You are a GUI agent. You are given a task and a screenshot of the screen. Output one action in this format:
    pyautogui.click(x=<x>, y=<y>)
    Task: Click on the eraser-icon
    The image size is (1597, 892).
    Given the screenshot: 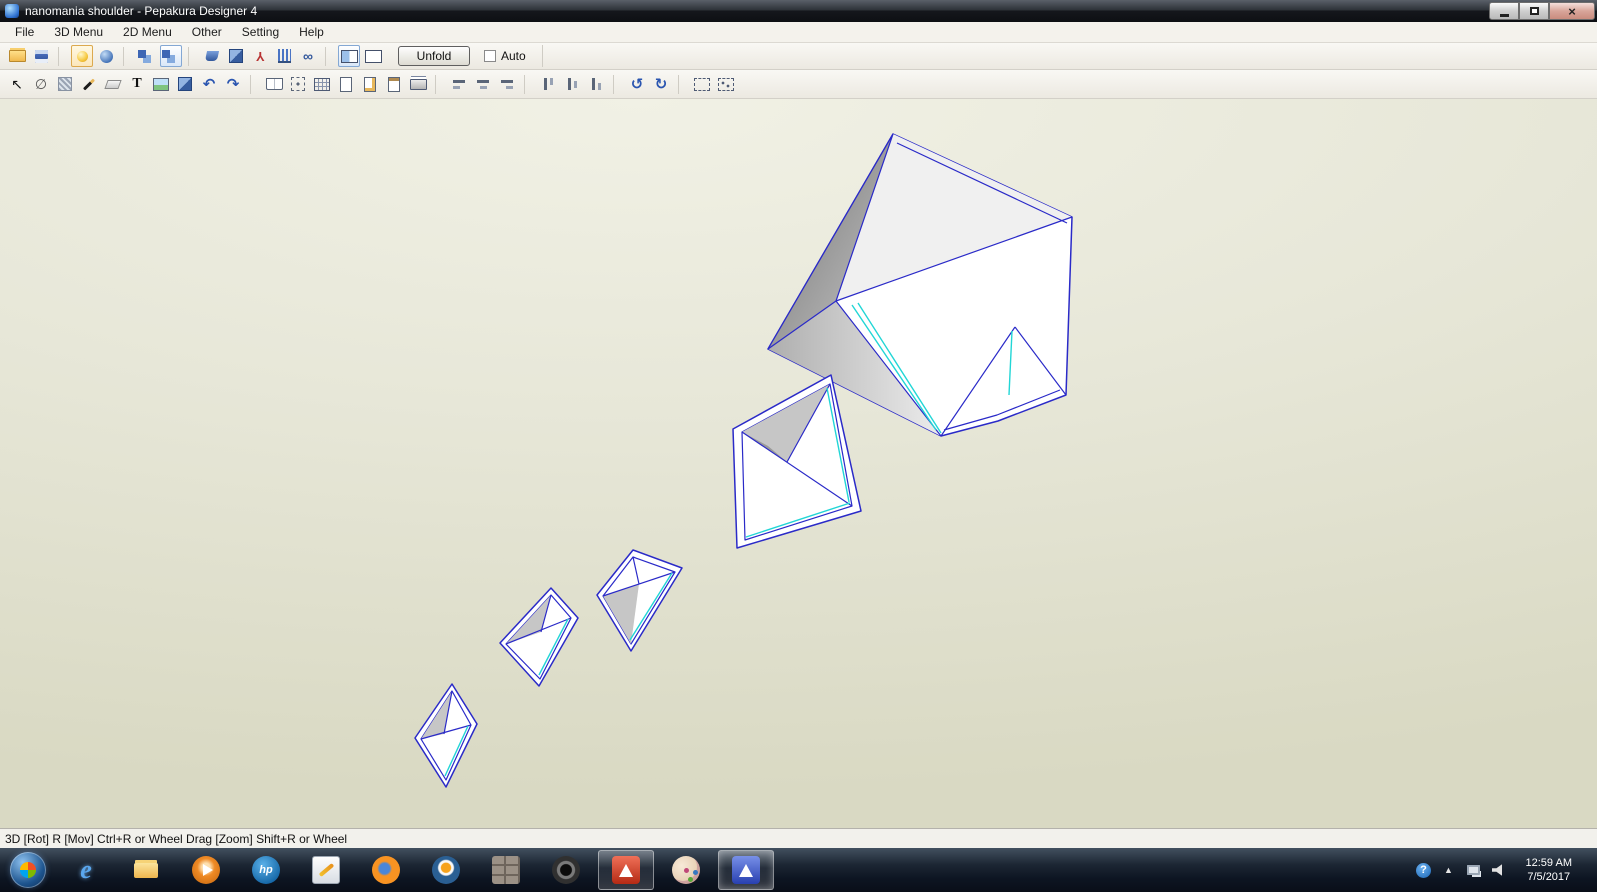 What is the action you would take?
    pyautogui.click(x=113, y=84)
    